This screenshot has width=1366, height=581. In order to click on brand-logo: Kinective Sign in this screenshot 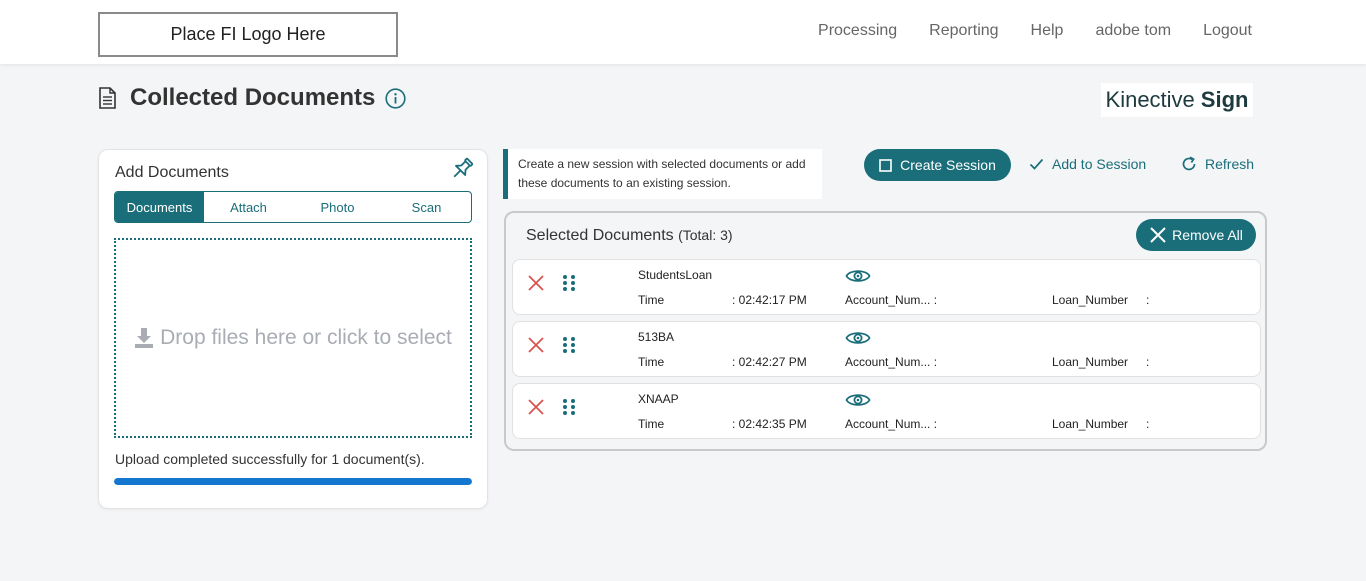, I will do `click(1177, 100)`.